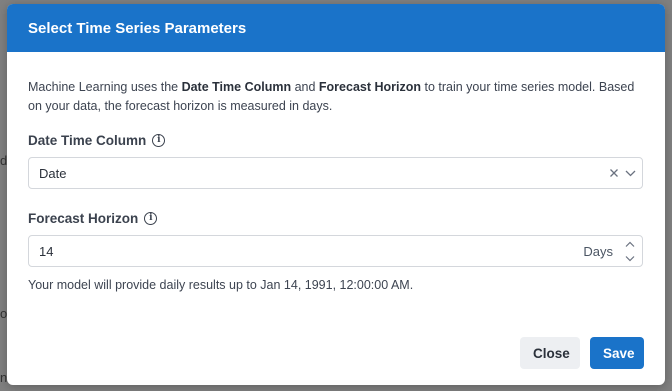 Image resolution: width=672 pixels, height=391 pixels. Describe the element at coordinates (617, 353) in the screenshot. I see `save-button: Save` at that location.